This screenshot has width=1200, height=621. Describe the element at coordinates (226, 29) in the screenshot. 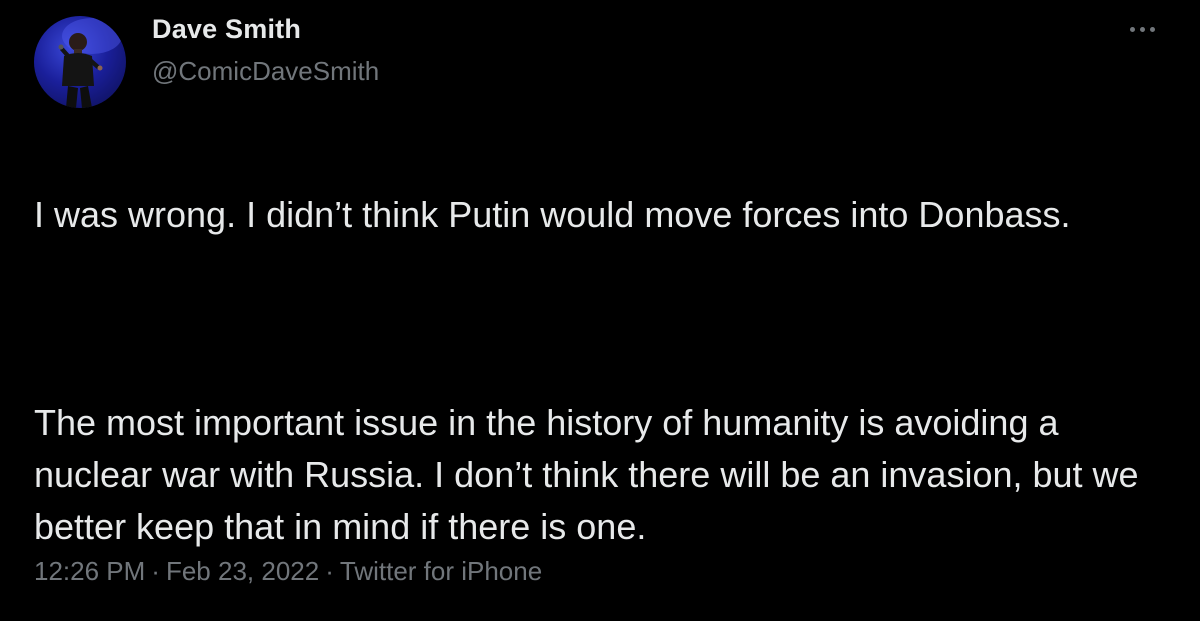

I see `author-display-name: Dave Smith` at that location.